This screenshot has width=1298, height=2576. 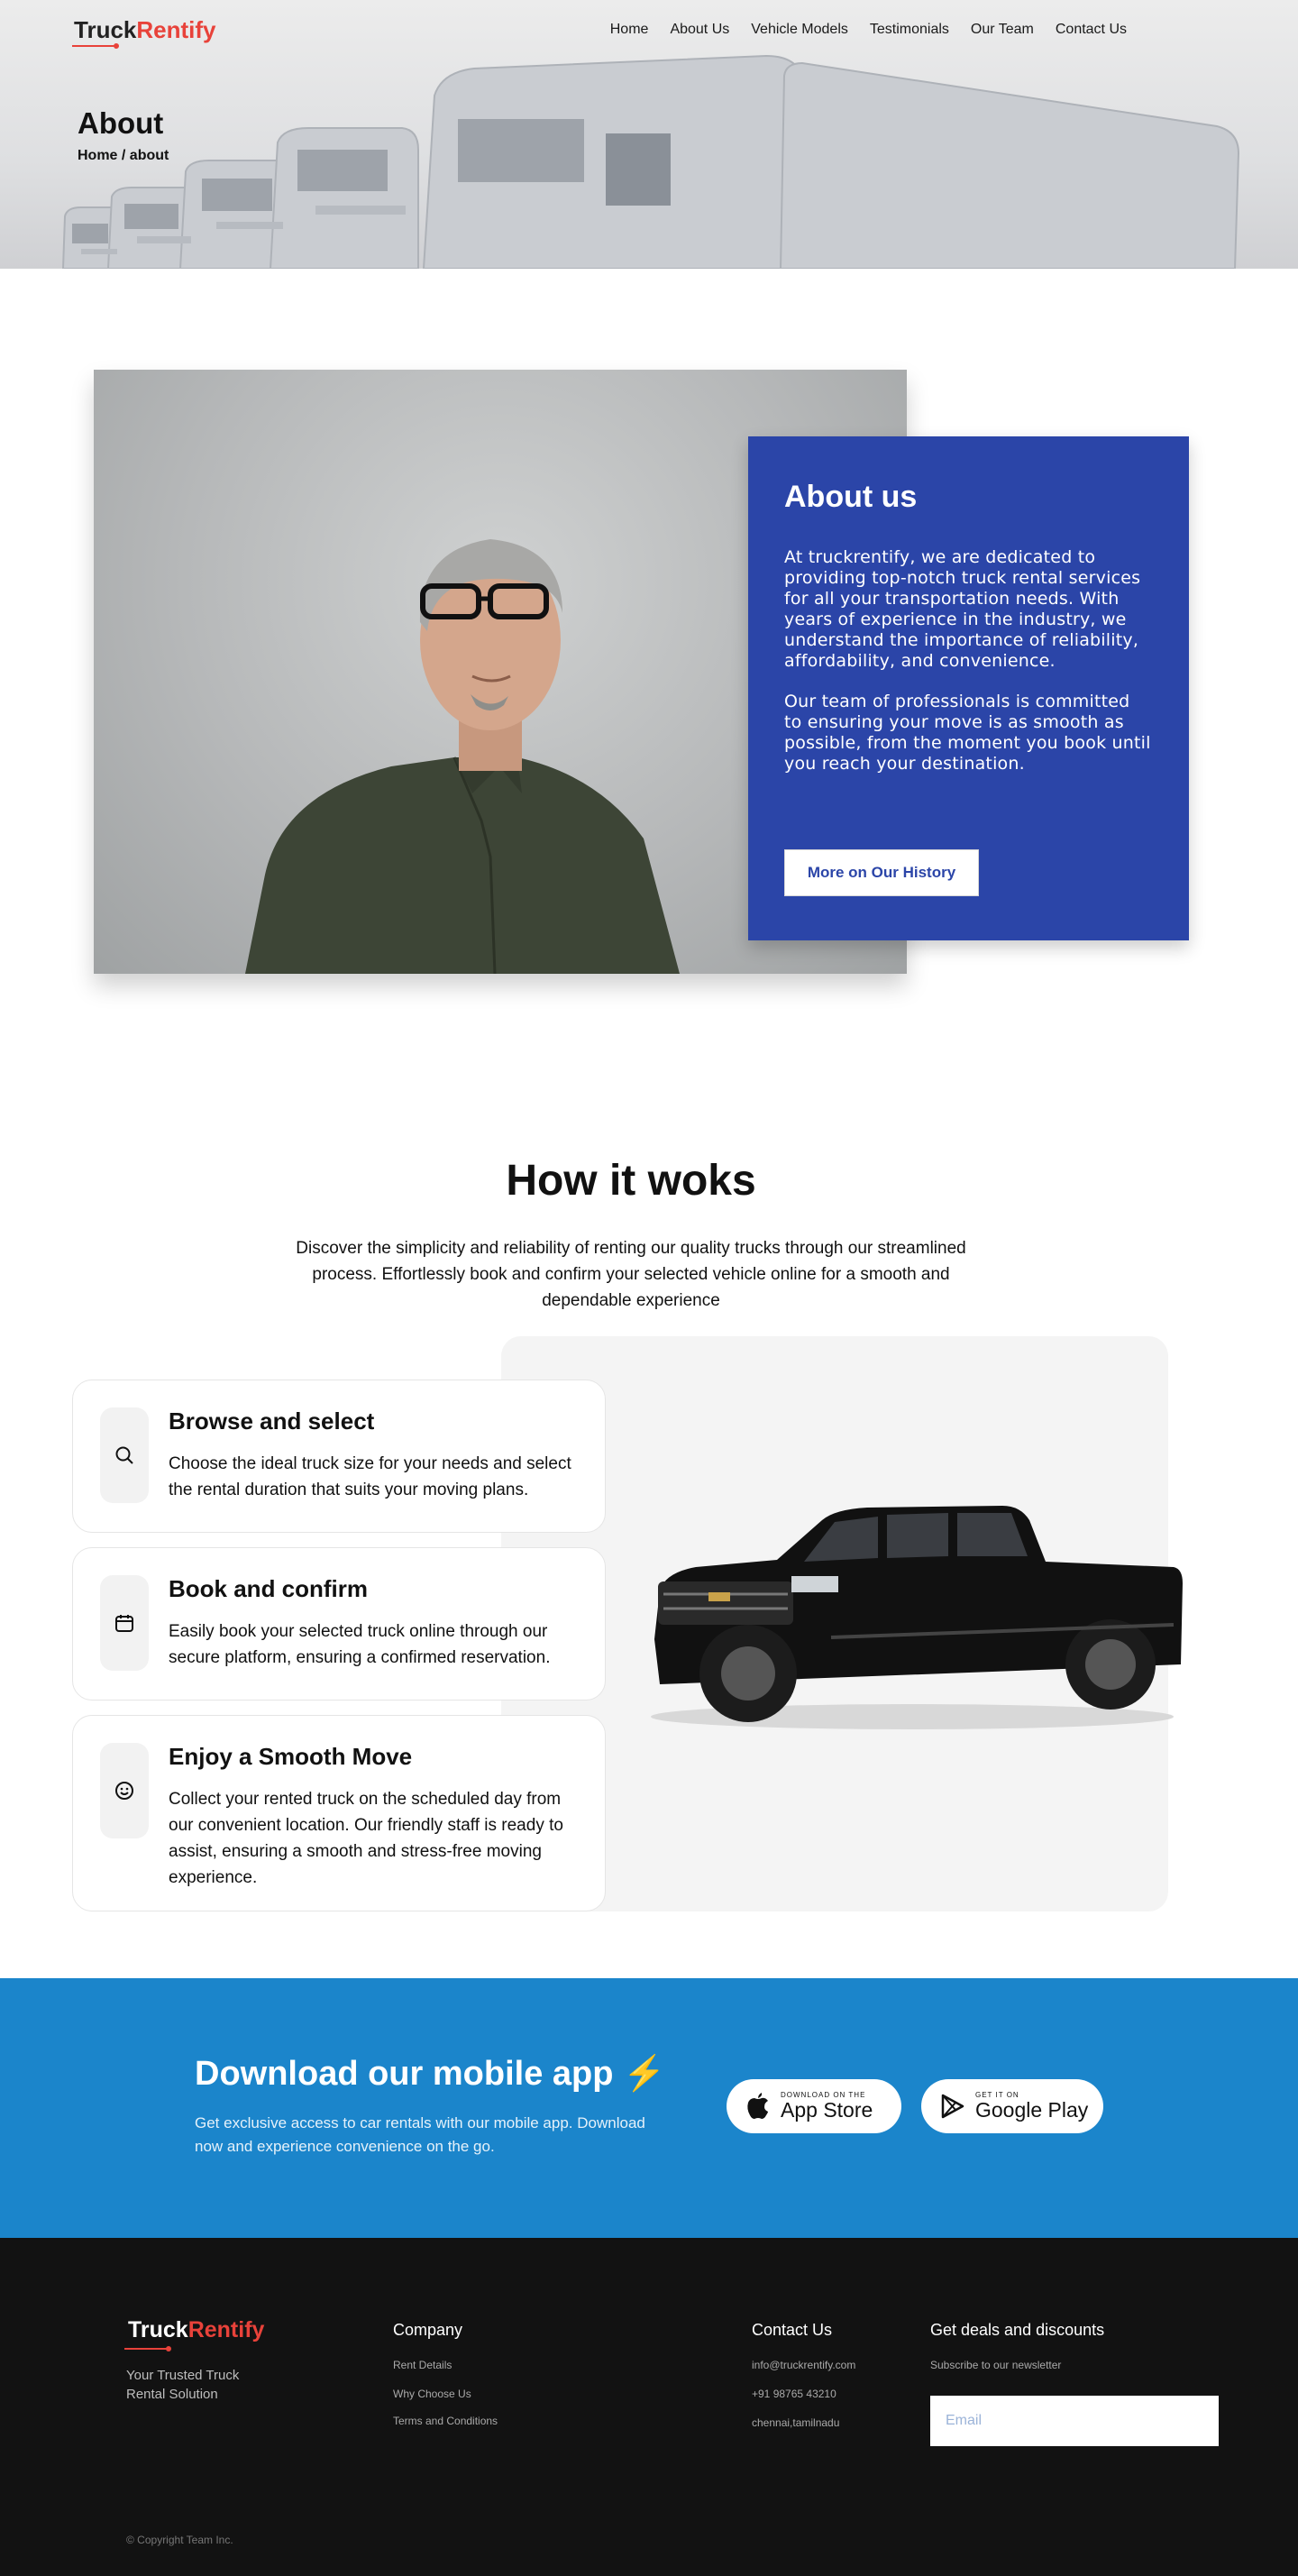 I want to click on google-play-button: GET IT ON Google Play, so click(x=1012, y=2106).